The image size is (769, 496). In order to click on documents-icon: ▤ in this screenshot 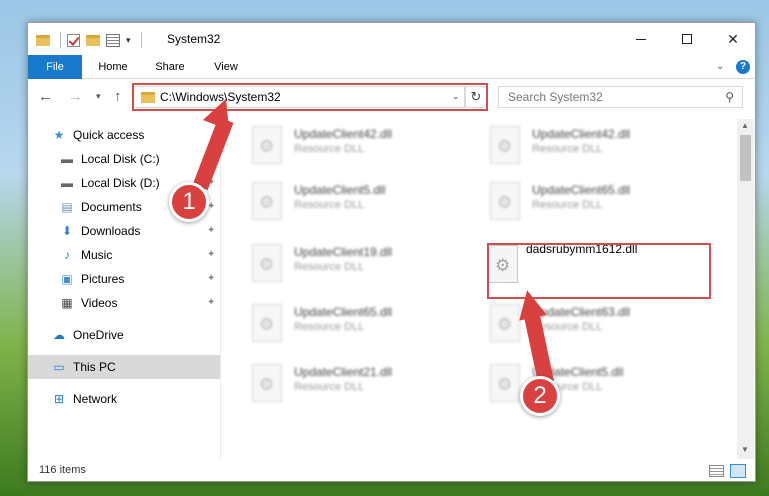, I will do `click(67, 206)`.